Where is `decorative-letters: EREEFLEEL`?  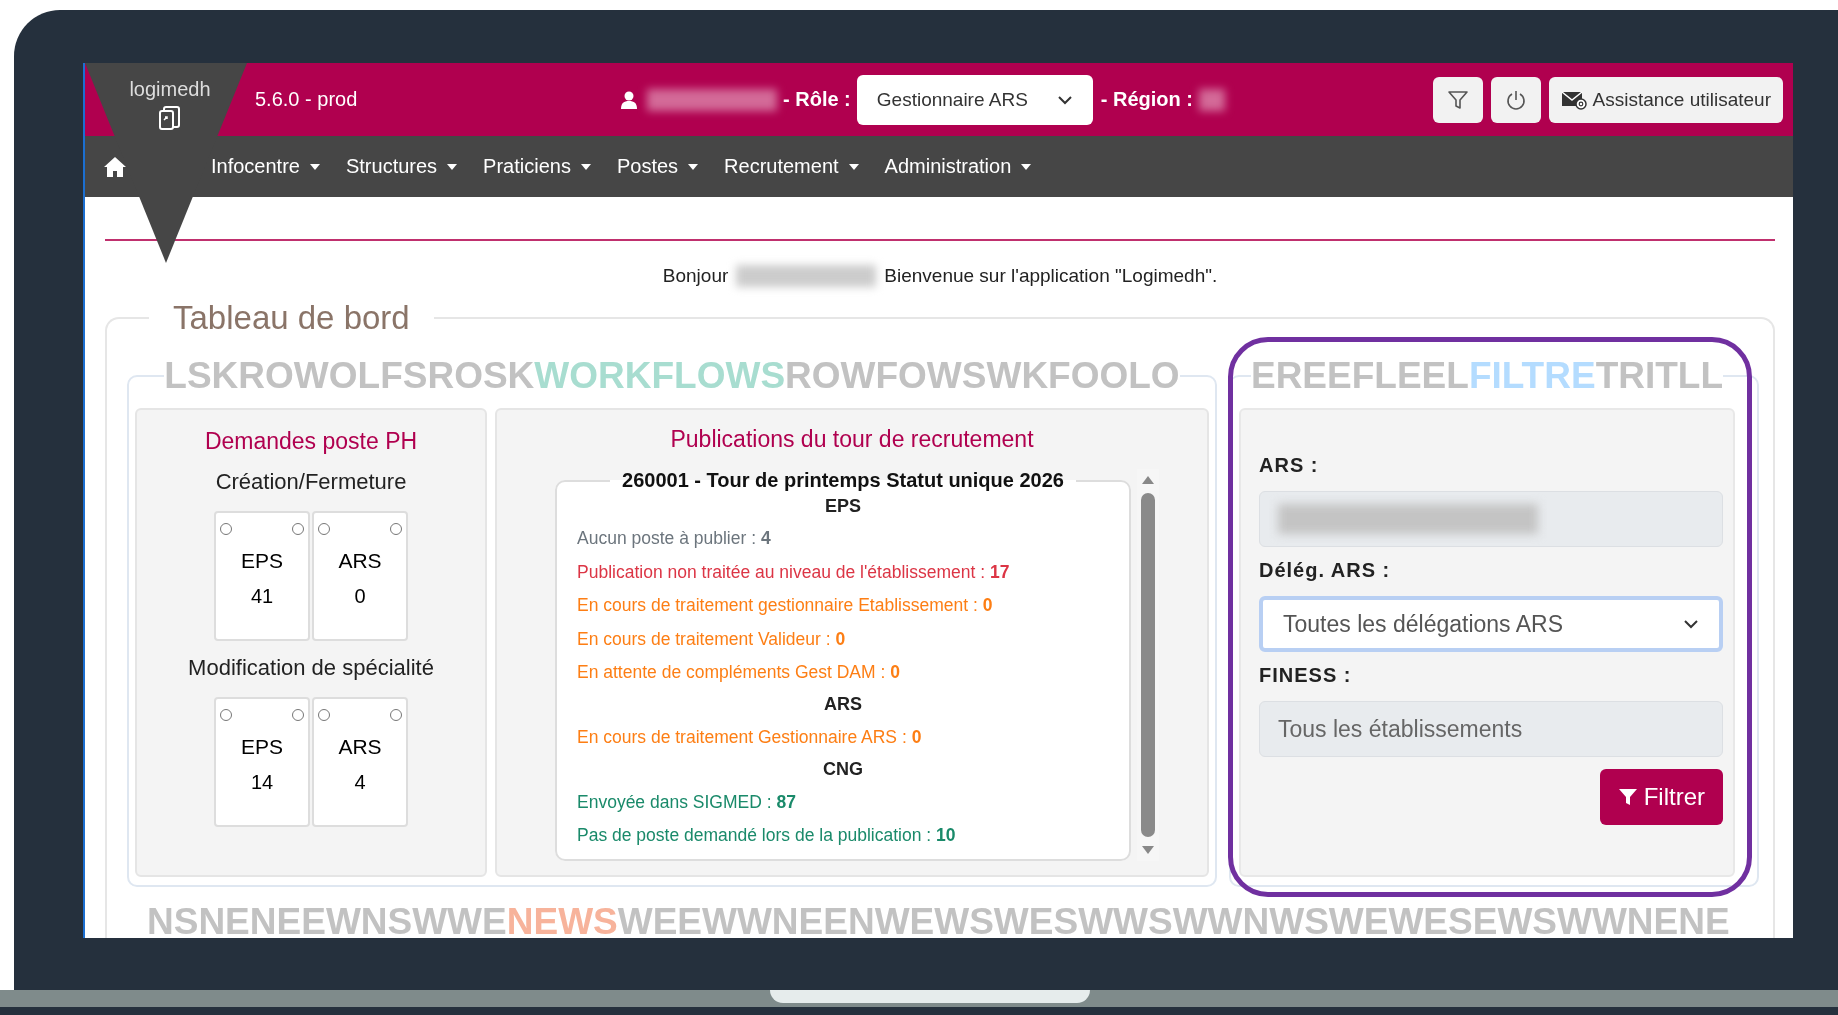 decorative-letters: EREEFLEEL is located at coordinates (1359, 375).